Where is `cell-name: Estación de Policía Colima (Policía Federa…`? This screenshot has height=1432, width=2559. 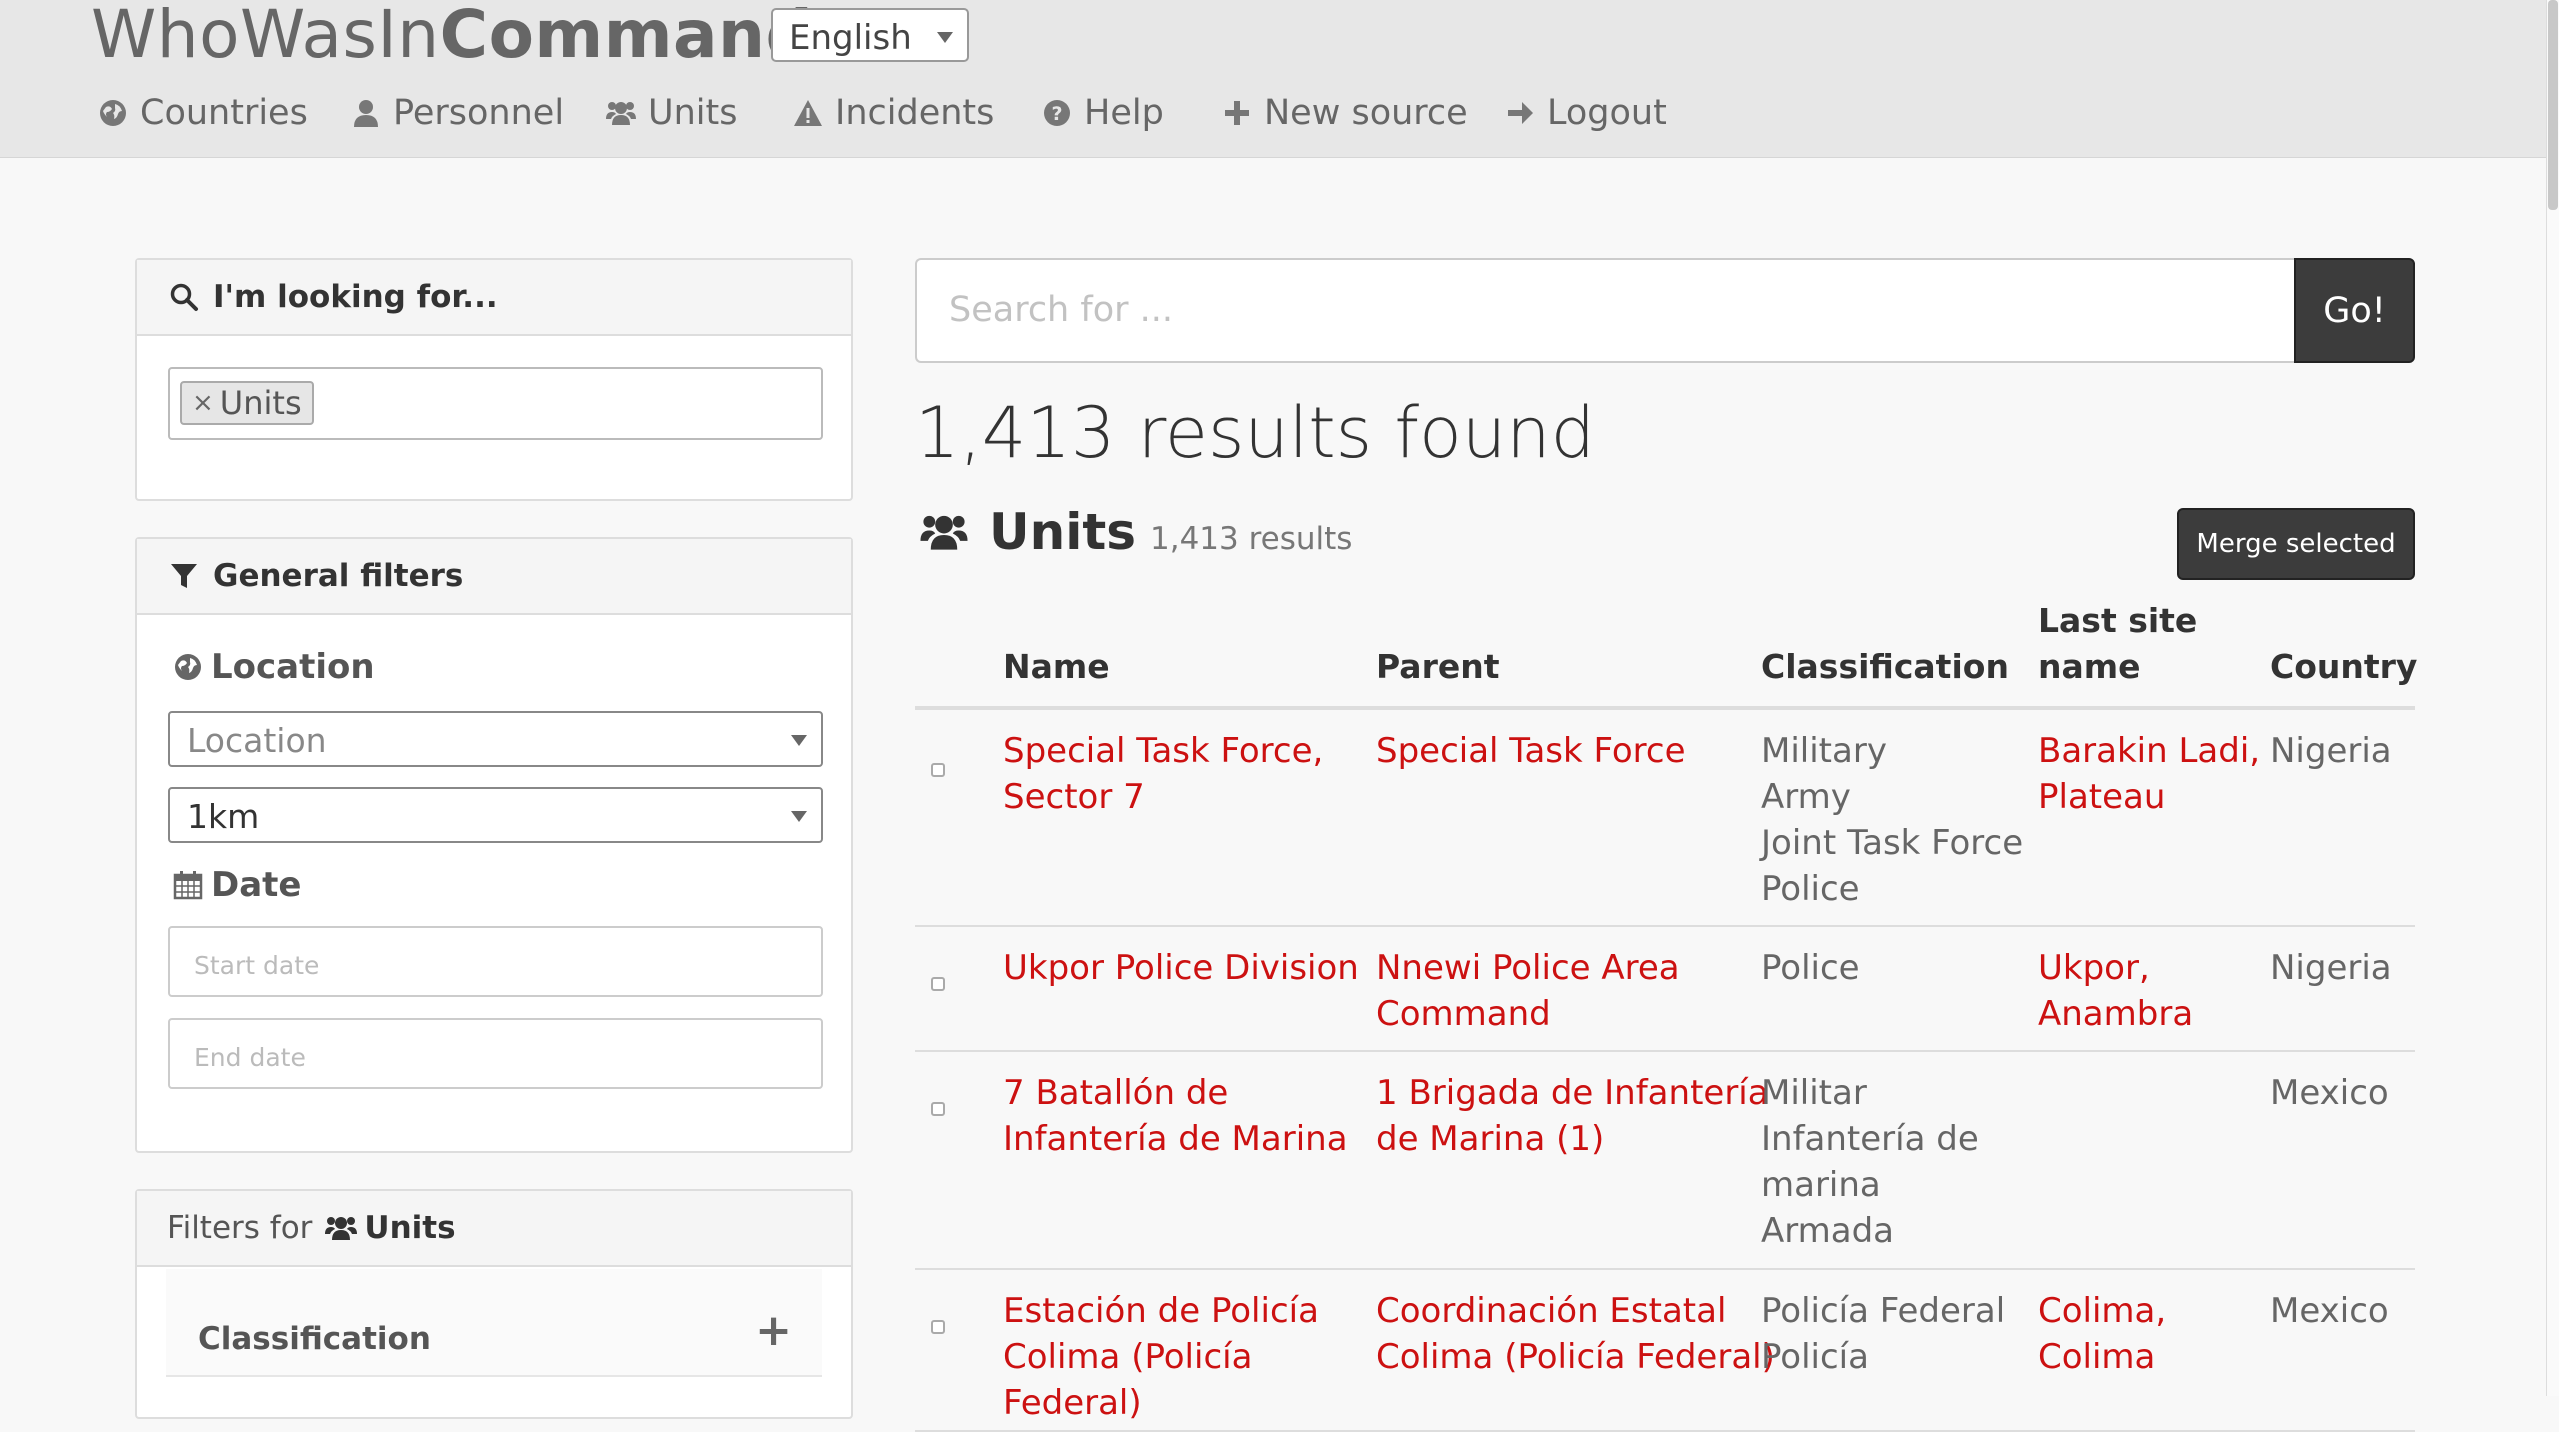
cell-name: Estación de Policía Colima (Policía Federa… is located at coordinates (1161, 1357).